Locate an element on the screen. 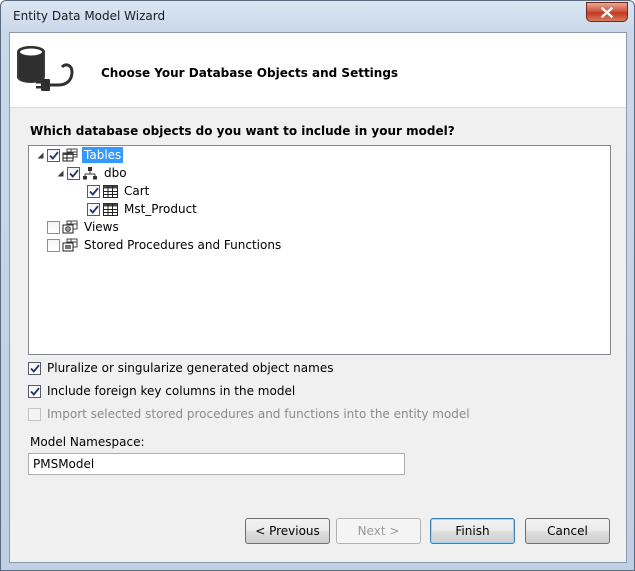 The image size is (635, 571). import-procedures-checkbox is located at coordinates (34, 414).